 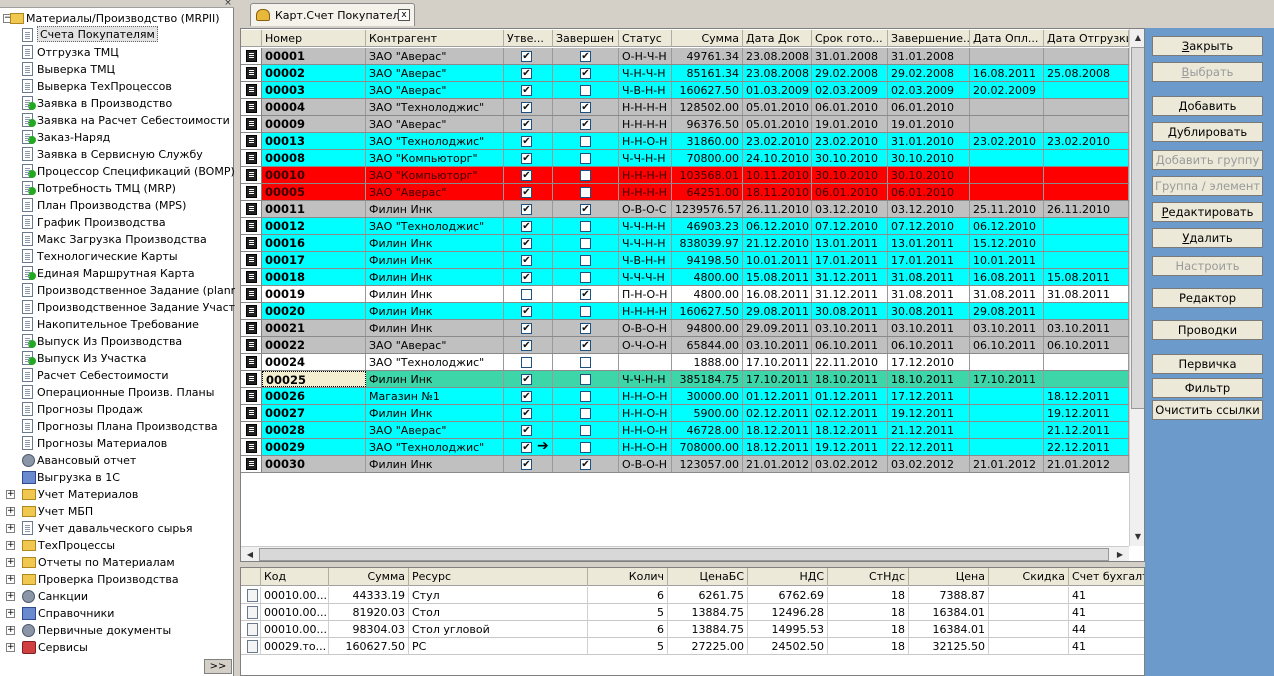 What do you see at coordinates (1207, 46) in the screenshot?
I see `закрыть-button: Закрыть` at bounding box center [1207, 46].